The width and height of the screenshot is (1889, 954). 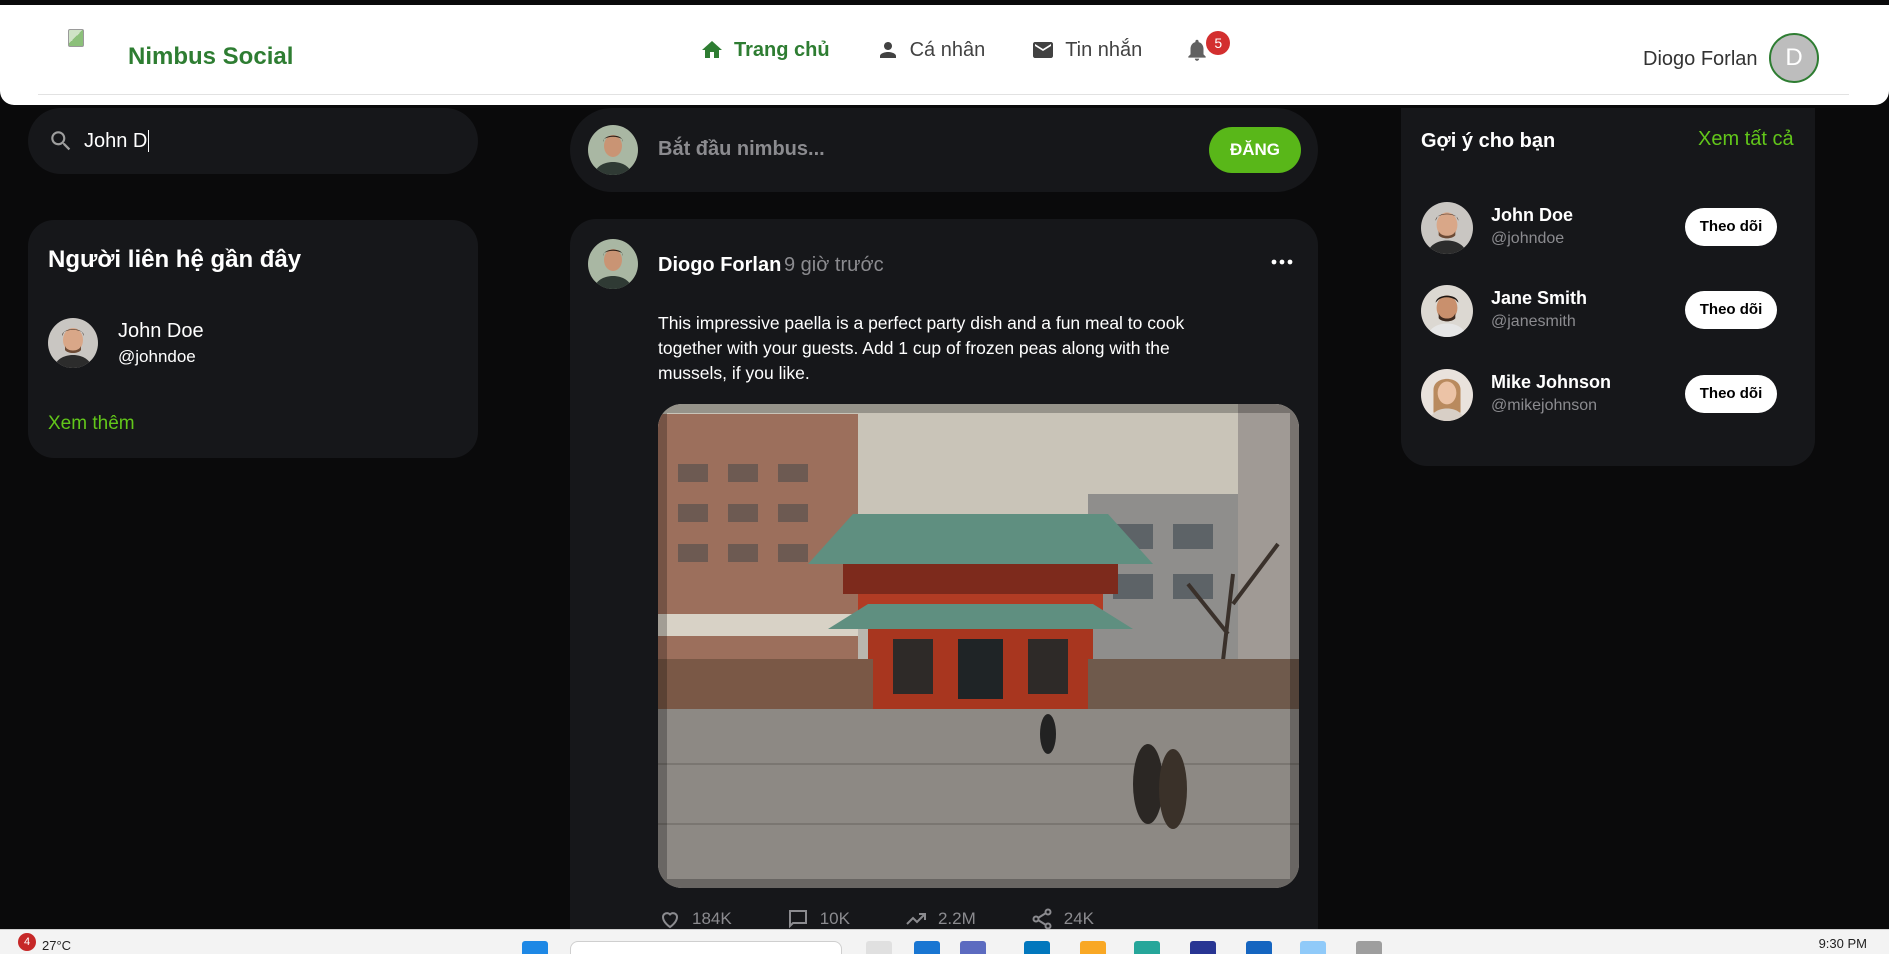 I want to click on header-divider, so click(x=943, y=94).